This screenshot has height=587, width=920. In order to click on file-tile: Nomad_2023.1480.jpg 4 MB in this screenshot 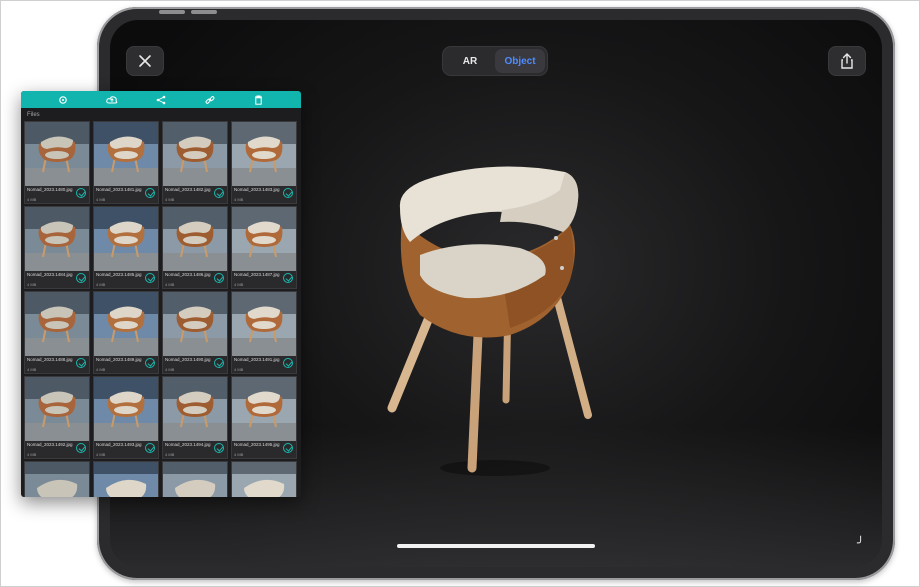, I will do `click(57, 162)`.